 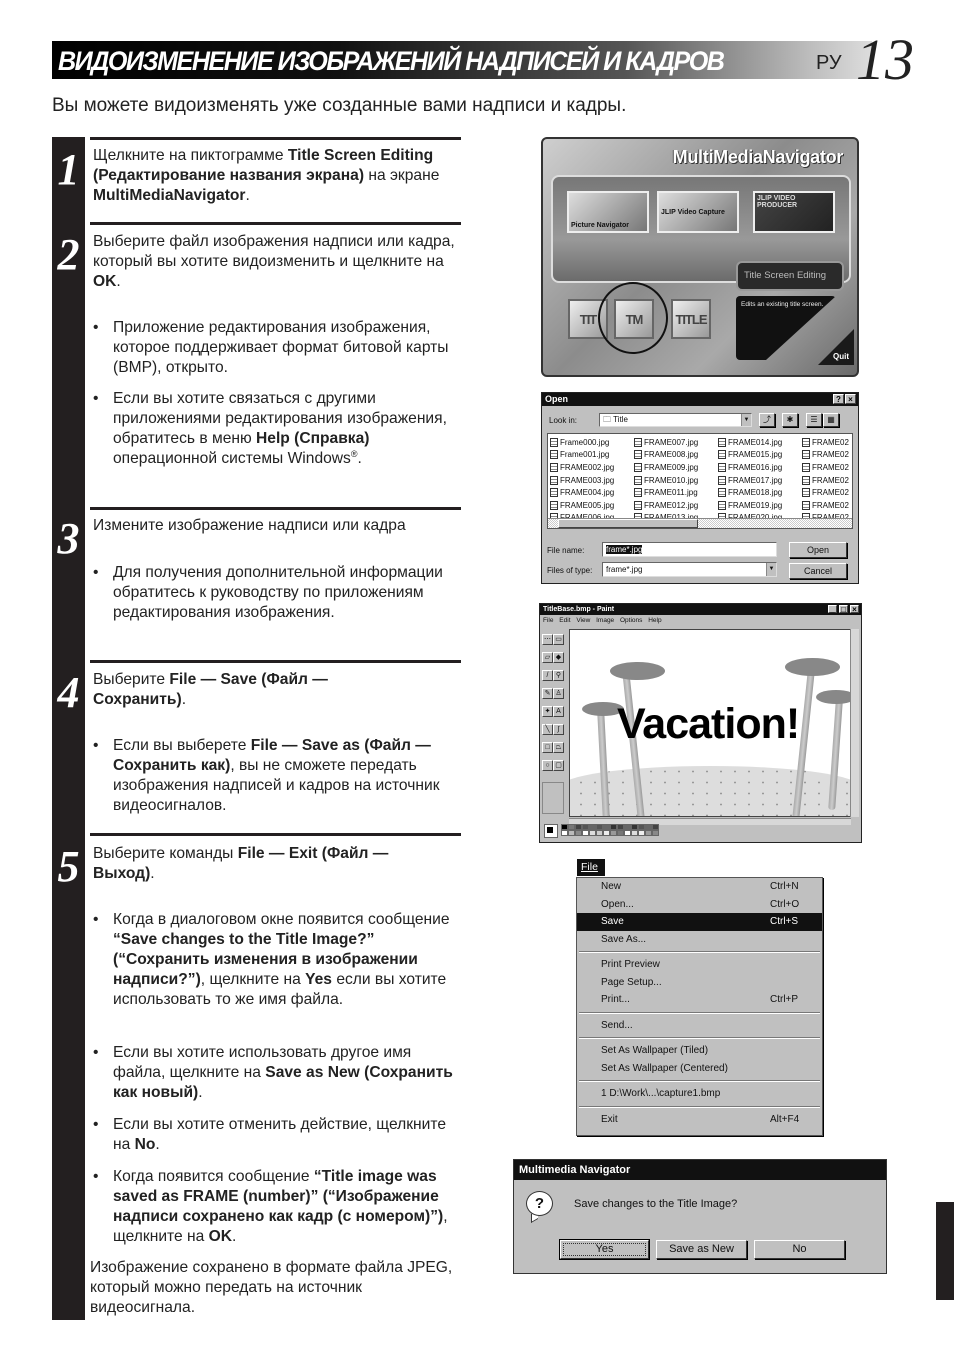 What do you see at coordinates (699, 922) in the screenshot?
I see `menu-item-save: Save Ctrl+S` at bounding box center [699, 922].